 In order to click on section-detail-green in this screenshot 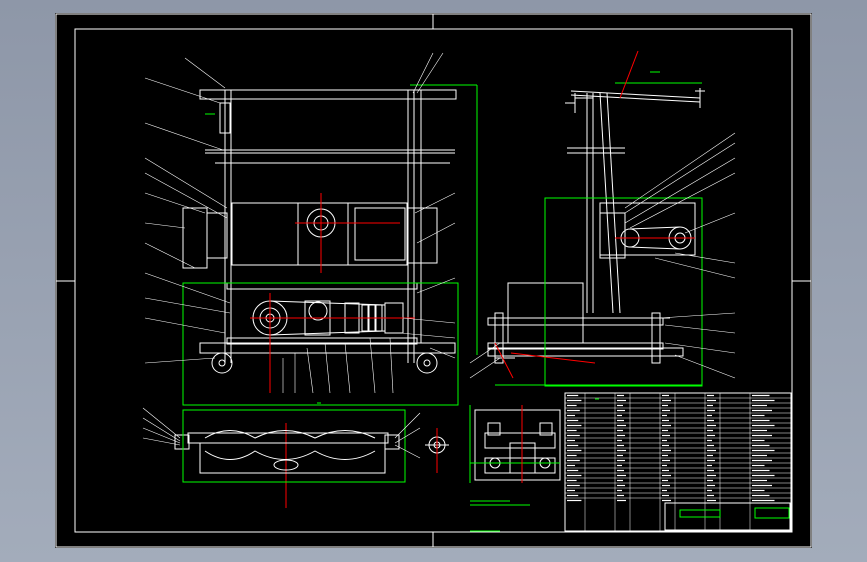, I will do `click(514, 455)`.